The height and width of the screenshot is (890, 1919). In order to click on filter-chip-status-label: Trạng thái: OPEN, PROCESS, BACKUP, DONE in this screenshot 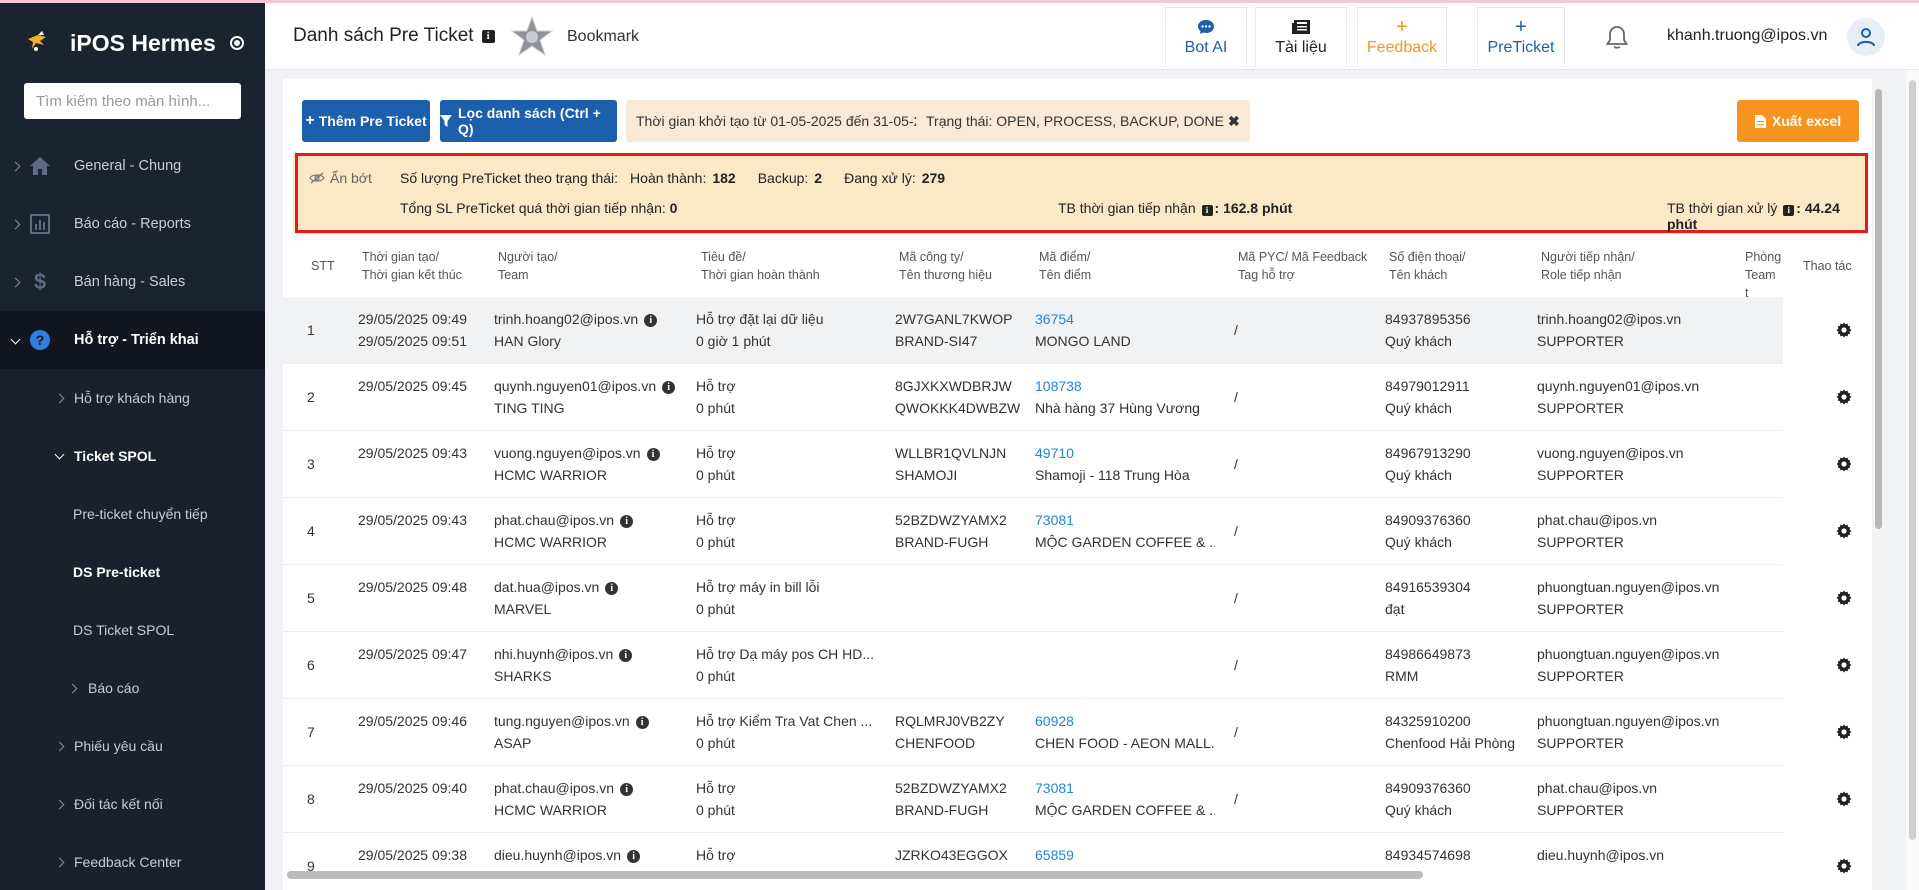, I will do `click(1075, 121)`.